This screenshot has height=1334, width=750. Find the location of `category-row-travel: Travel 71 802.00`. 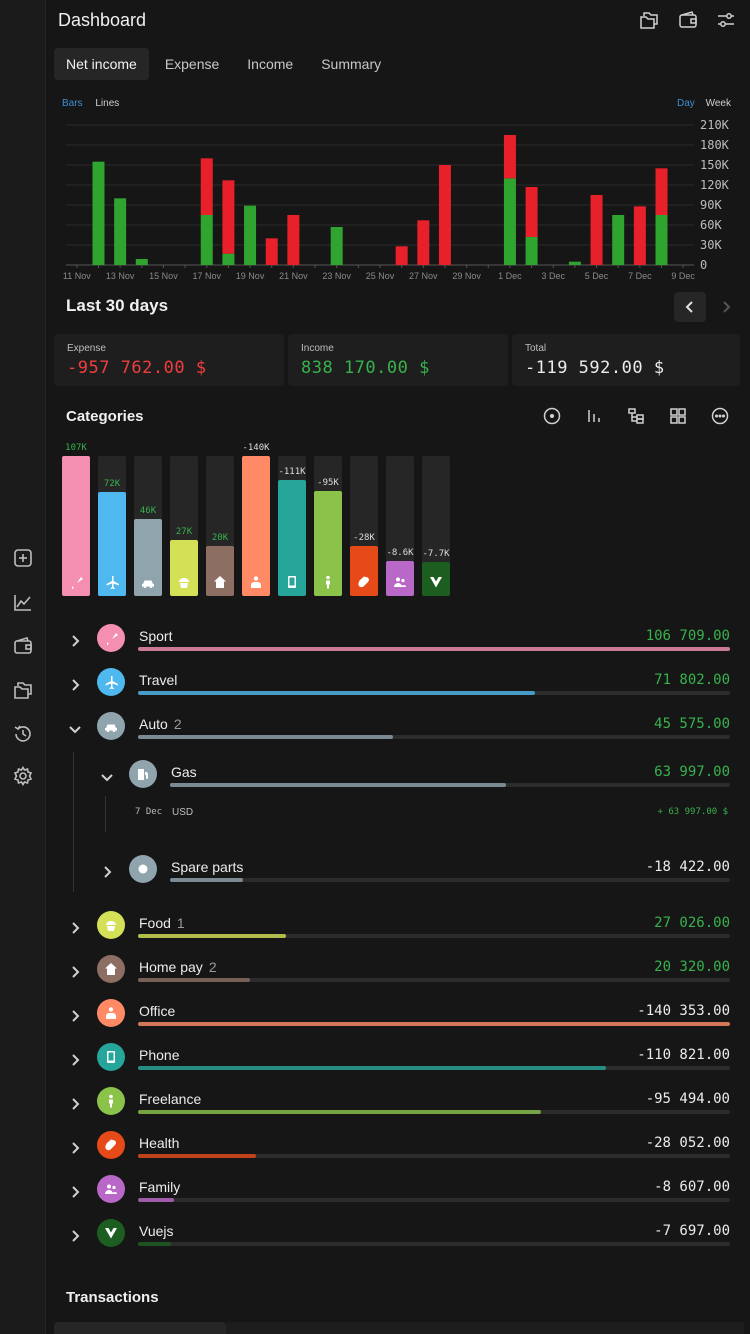

category-row-travel: Travel 71 802.00 is located at coordinates (399, 688).